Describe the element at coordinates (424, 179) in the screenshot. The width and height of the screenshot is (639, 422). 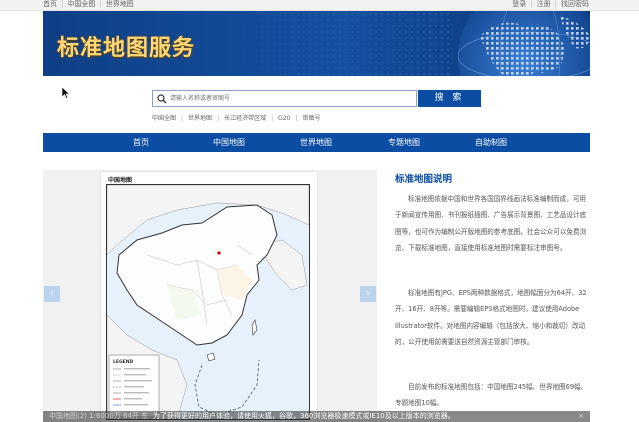
I see `description-title: 标准地图说明` at that location.